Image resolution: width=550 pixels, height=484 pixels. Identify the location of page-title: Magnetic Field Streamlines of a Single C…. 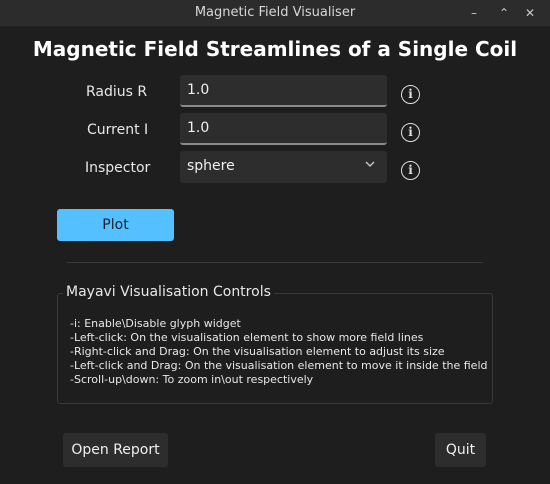
(275, 49).